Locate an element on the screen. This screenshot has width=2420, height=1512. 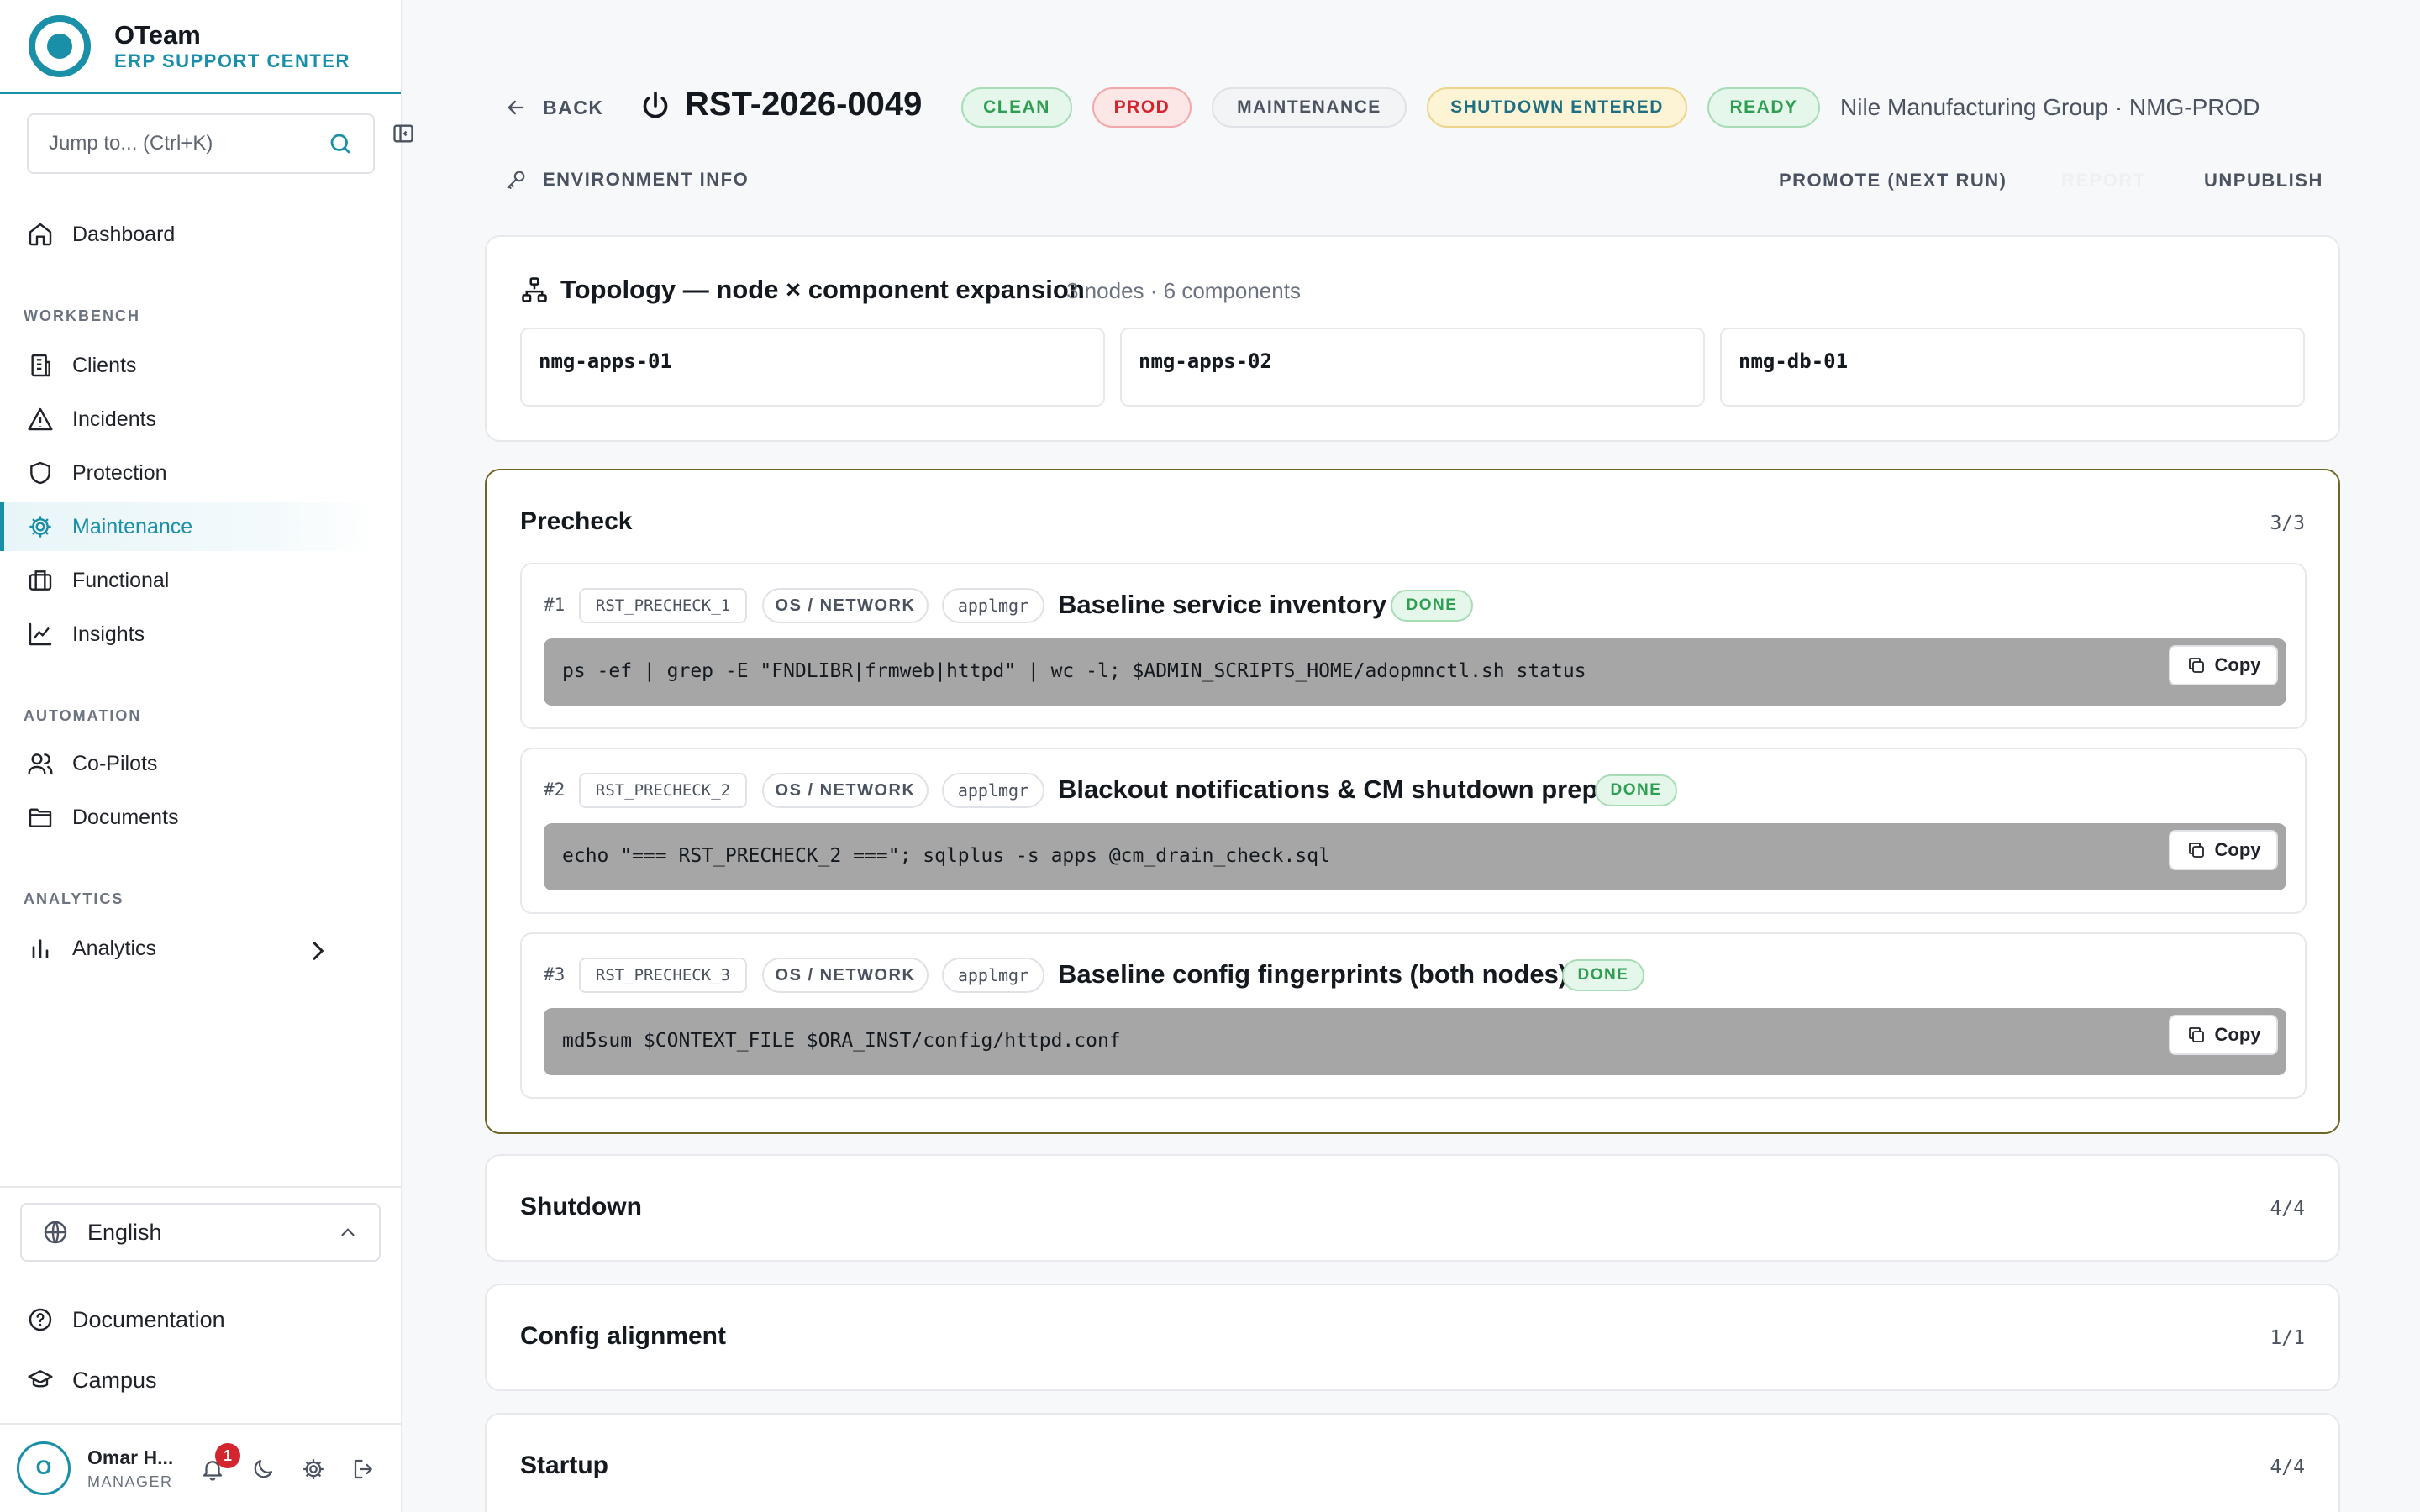
status-badge-clean: CLEAN is located at coordinates (1017, 107).